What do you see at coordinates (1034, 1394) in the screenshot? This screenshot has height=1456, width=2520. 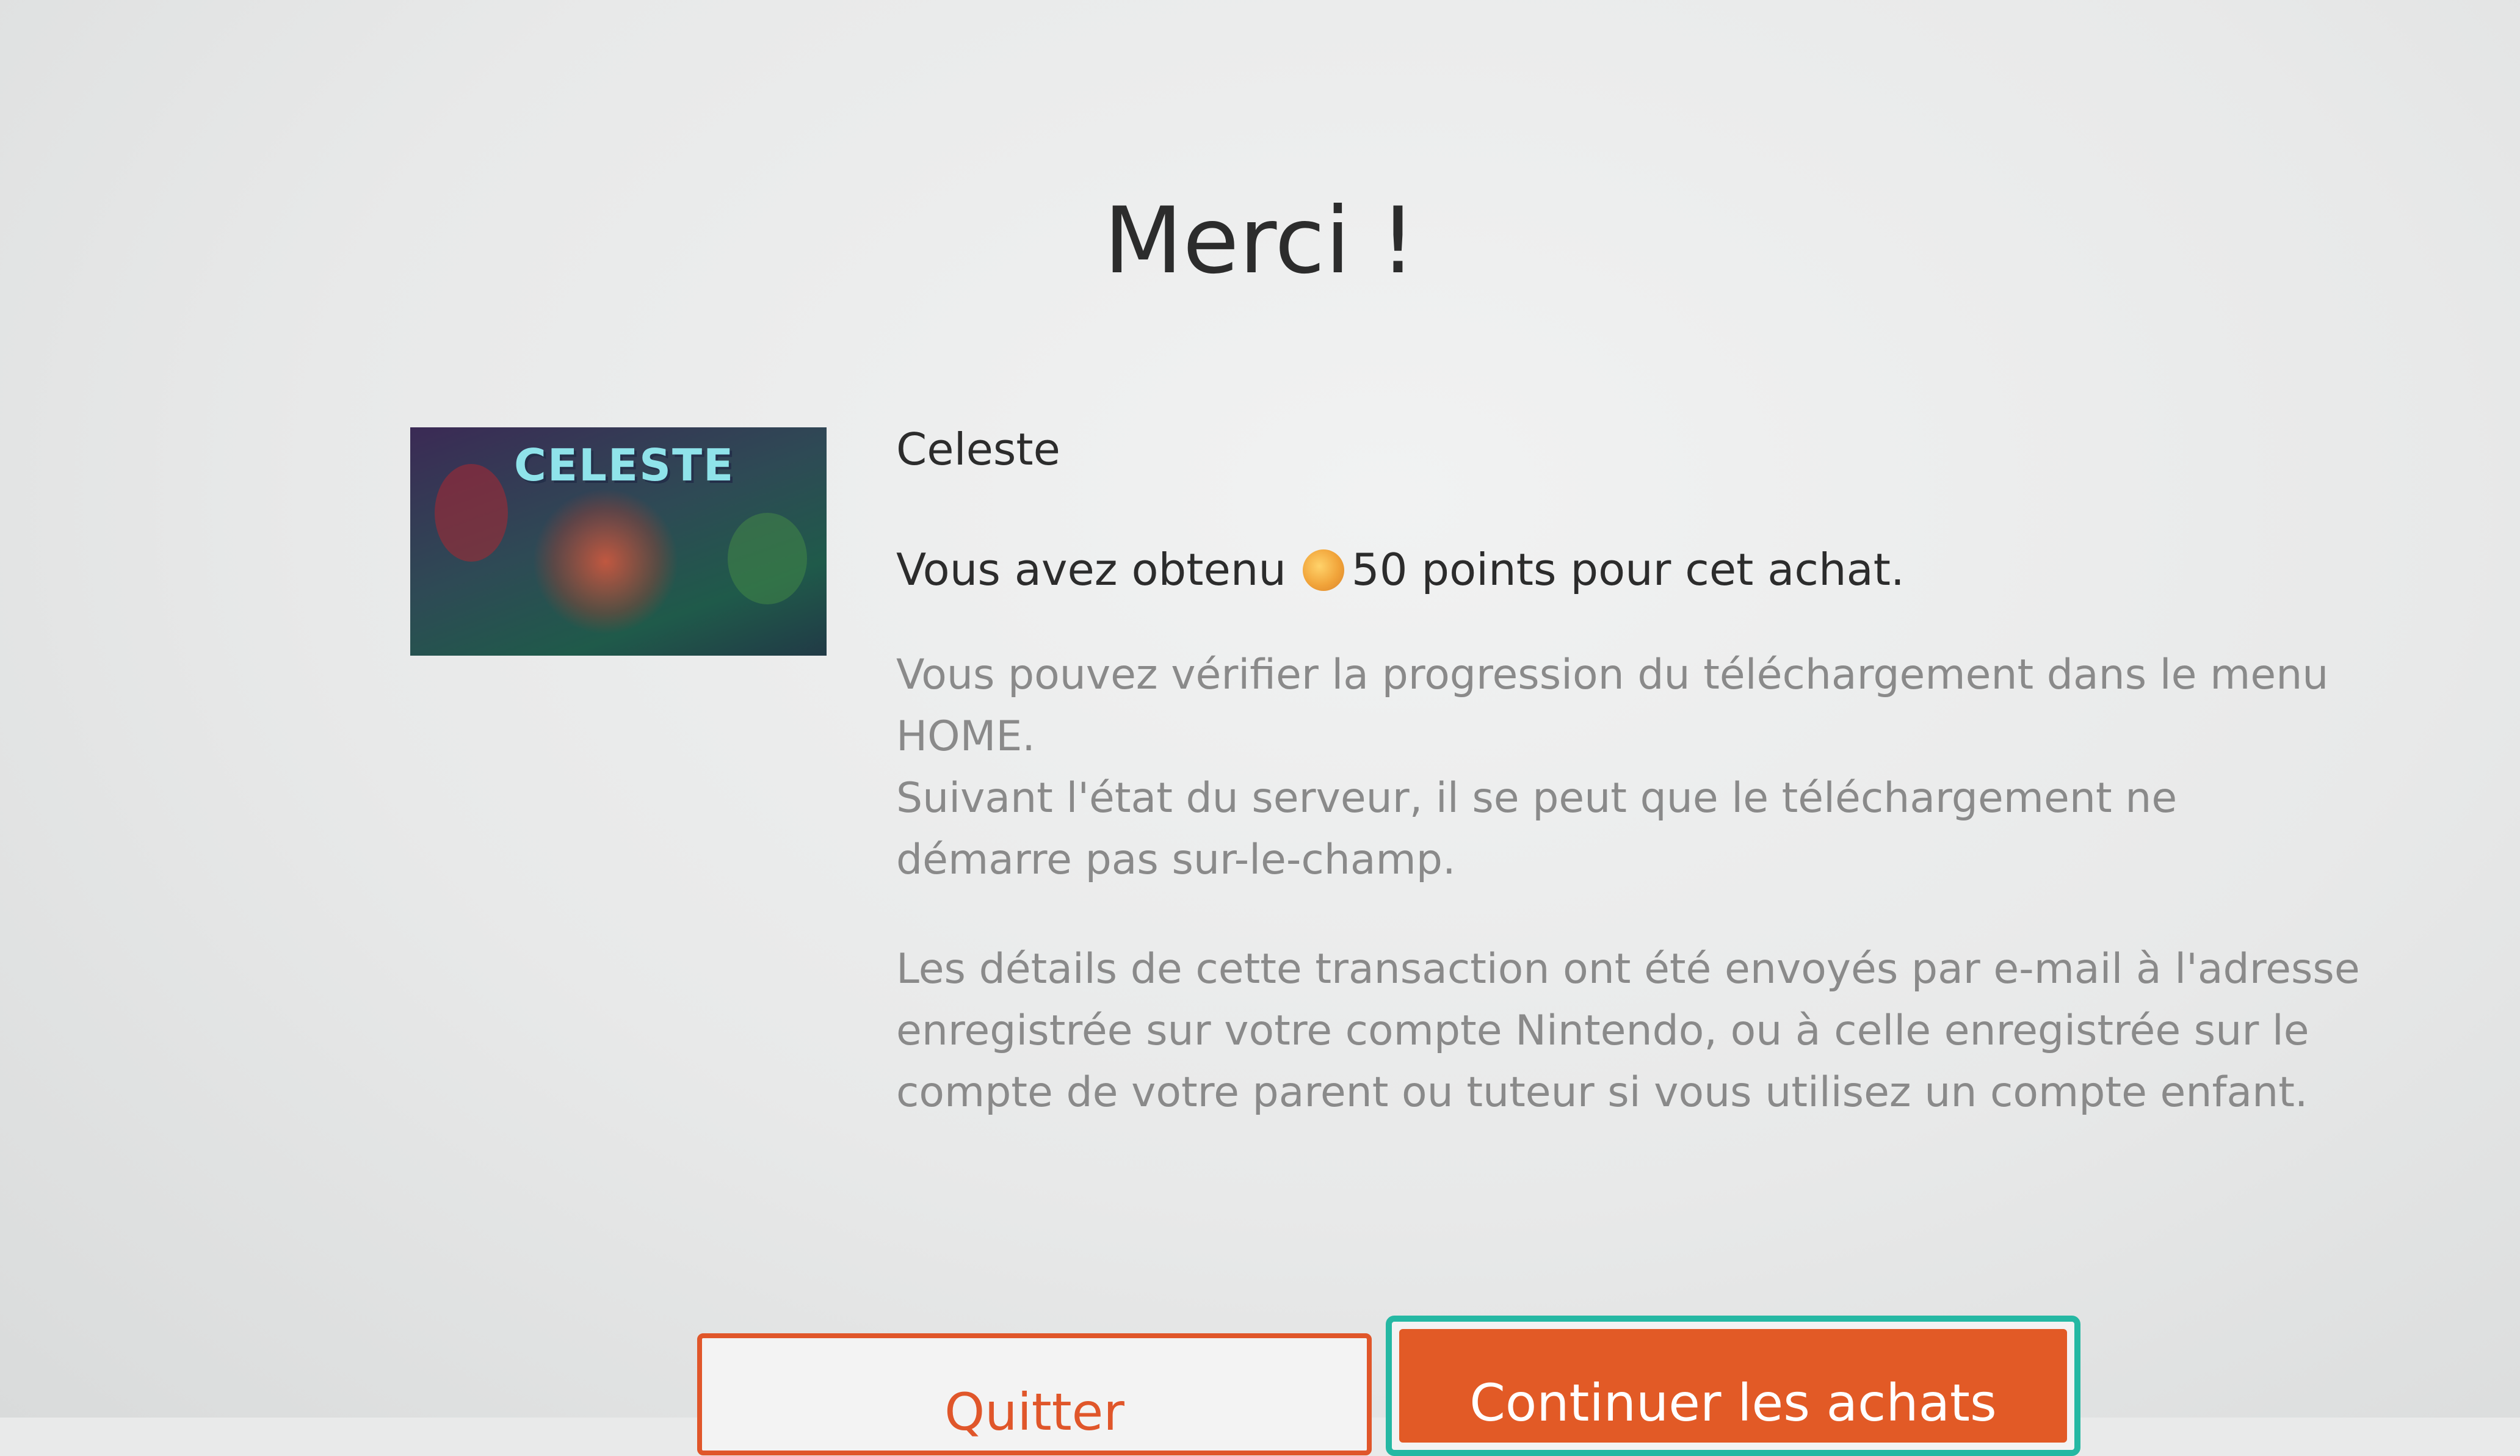 I see `quit-button: Quitter` at bounding box center [1034, 1394].